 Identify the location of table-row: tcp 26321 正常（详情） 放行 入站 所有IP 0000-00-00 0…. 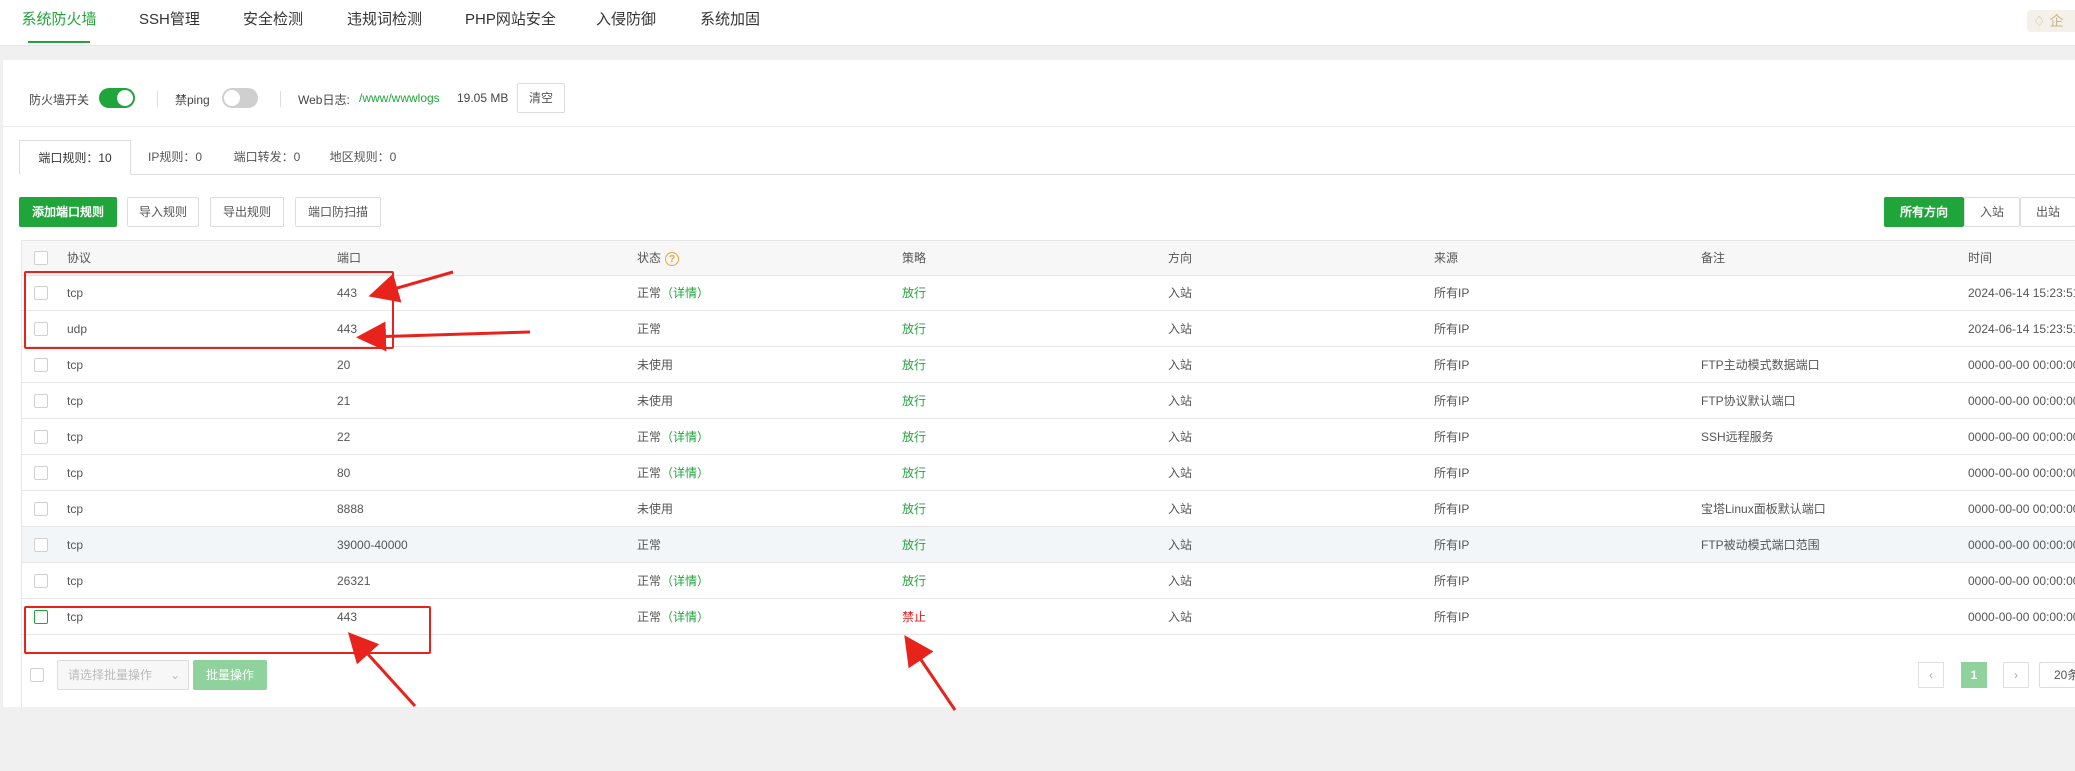
(1048, 581).